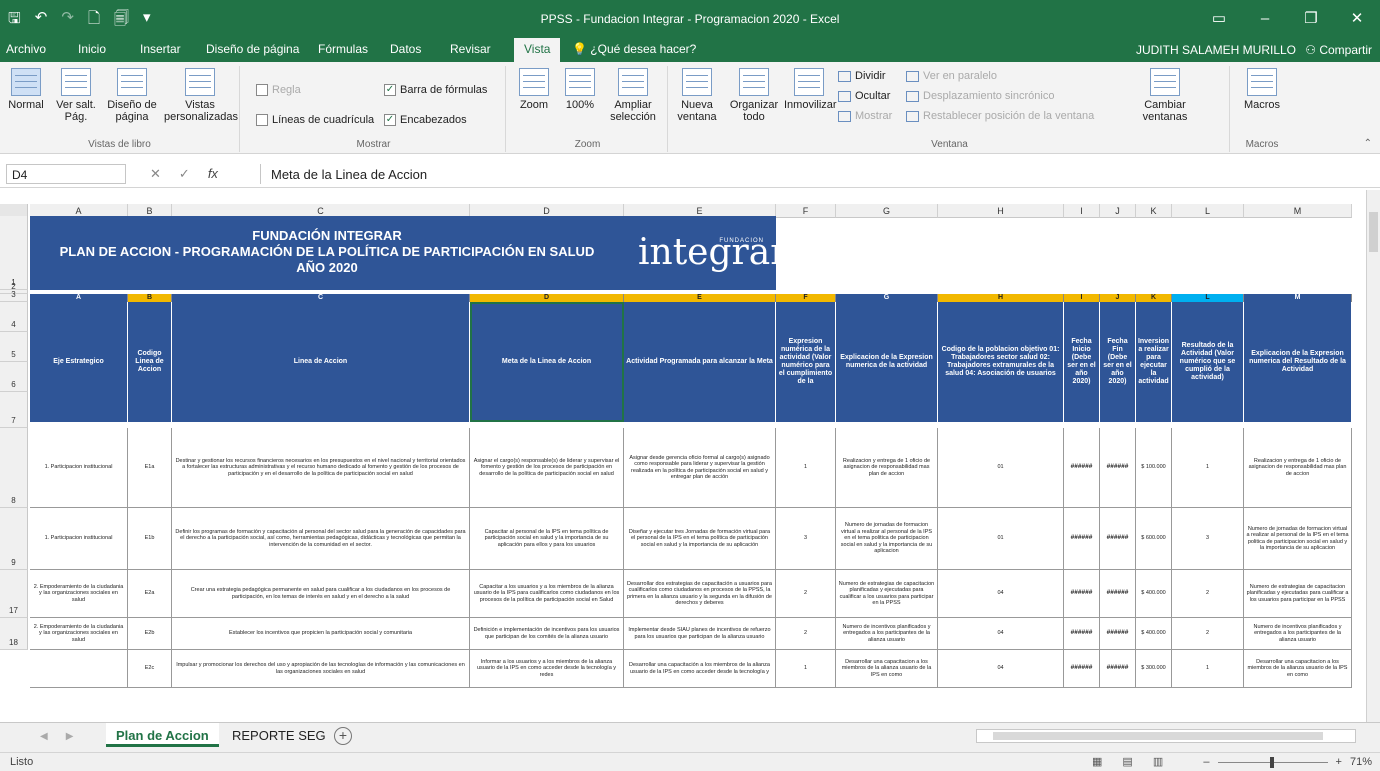  What do you see at coordinates (1082, 211) in the screenshot?
I see `column-header-i: I` at bounding box center [1082, 211].